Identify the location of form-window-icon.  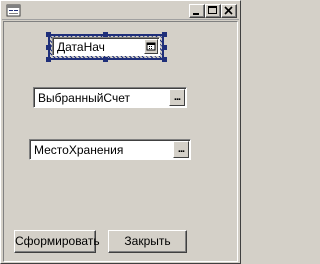
(13, 10).